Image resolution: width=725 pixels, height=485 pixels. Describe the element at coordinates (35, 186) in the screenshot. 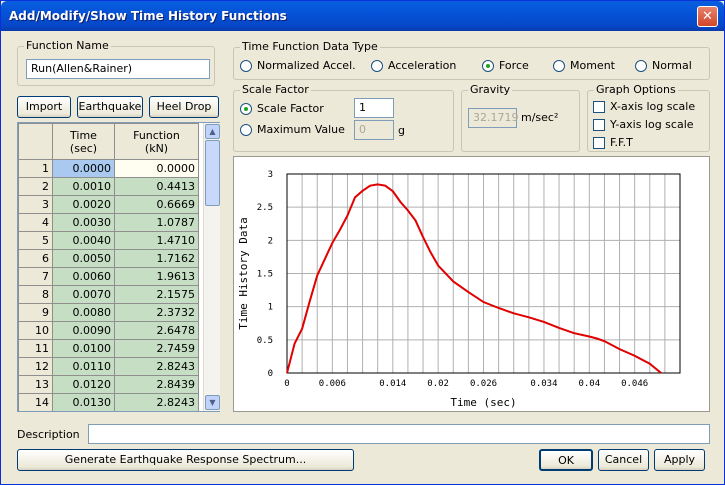

I see `row-header: 2` at that location.